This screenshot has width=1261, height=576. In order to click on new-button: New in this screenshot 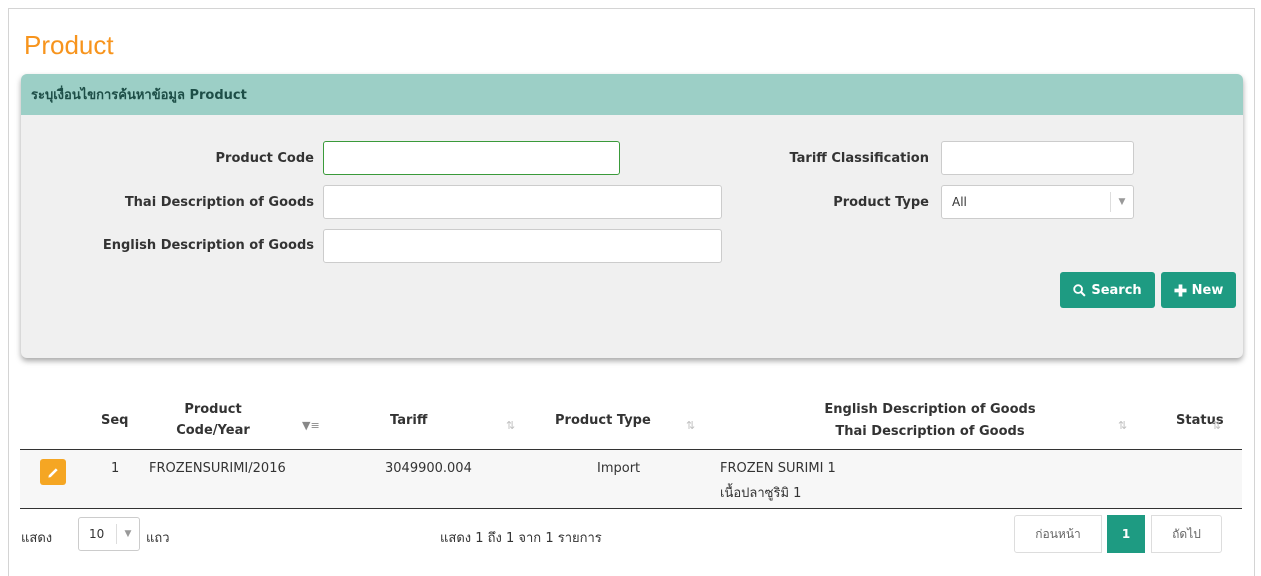, I will do `click(1198, 290)`.